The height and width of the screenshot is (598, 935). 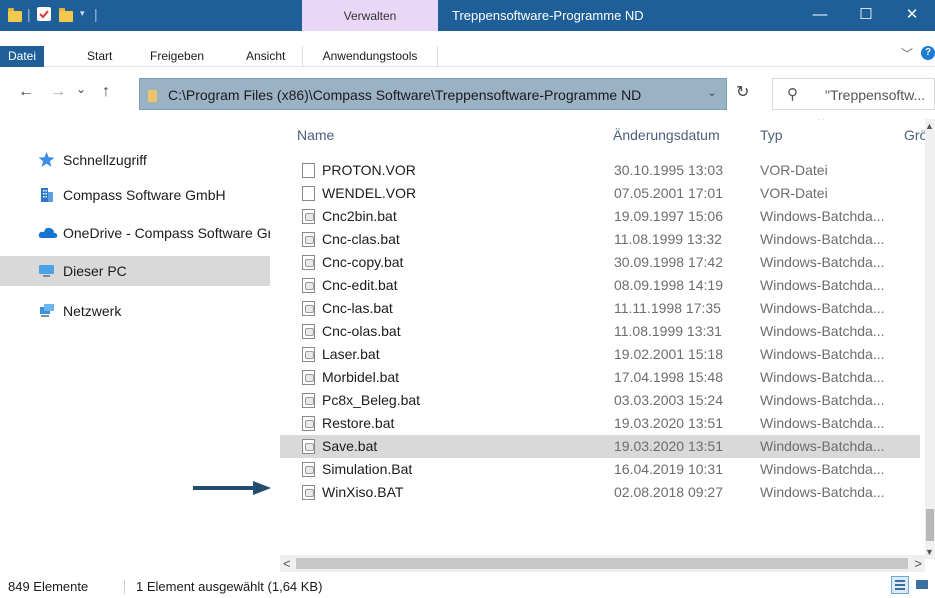 I want to click on column-header-name: Name, so click(x=315, y=135).